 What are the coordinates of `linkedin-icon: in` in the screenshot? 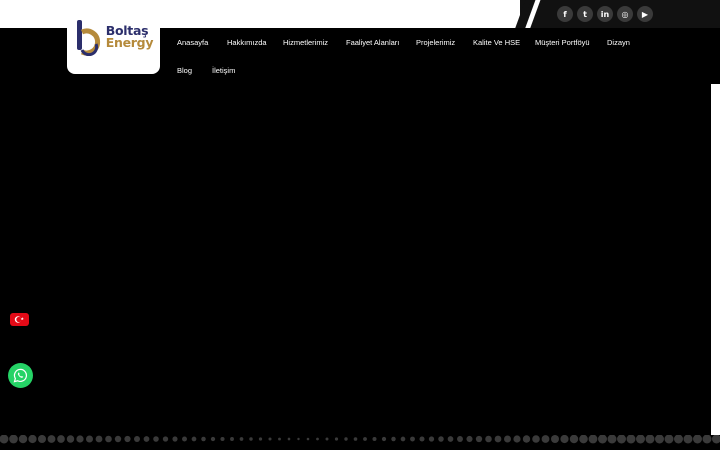 It's located at (605, 14).